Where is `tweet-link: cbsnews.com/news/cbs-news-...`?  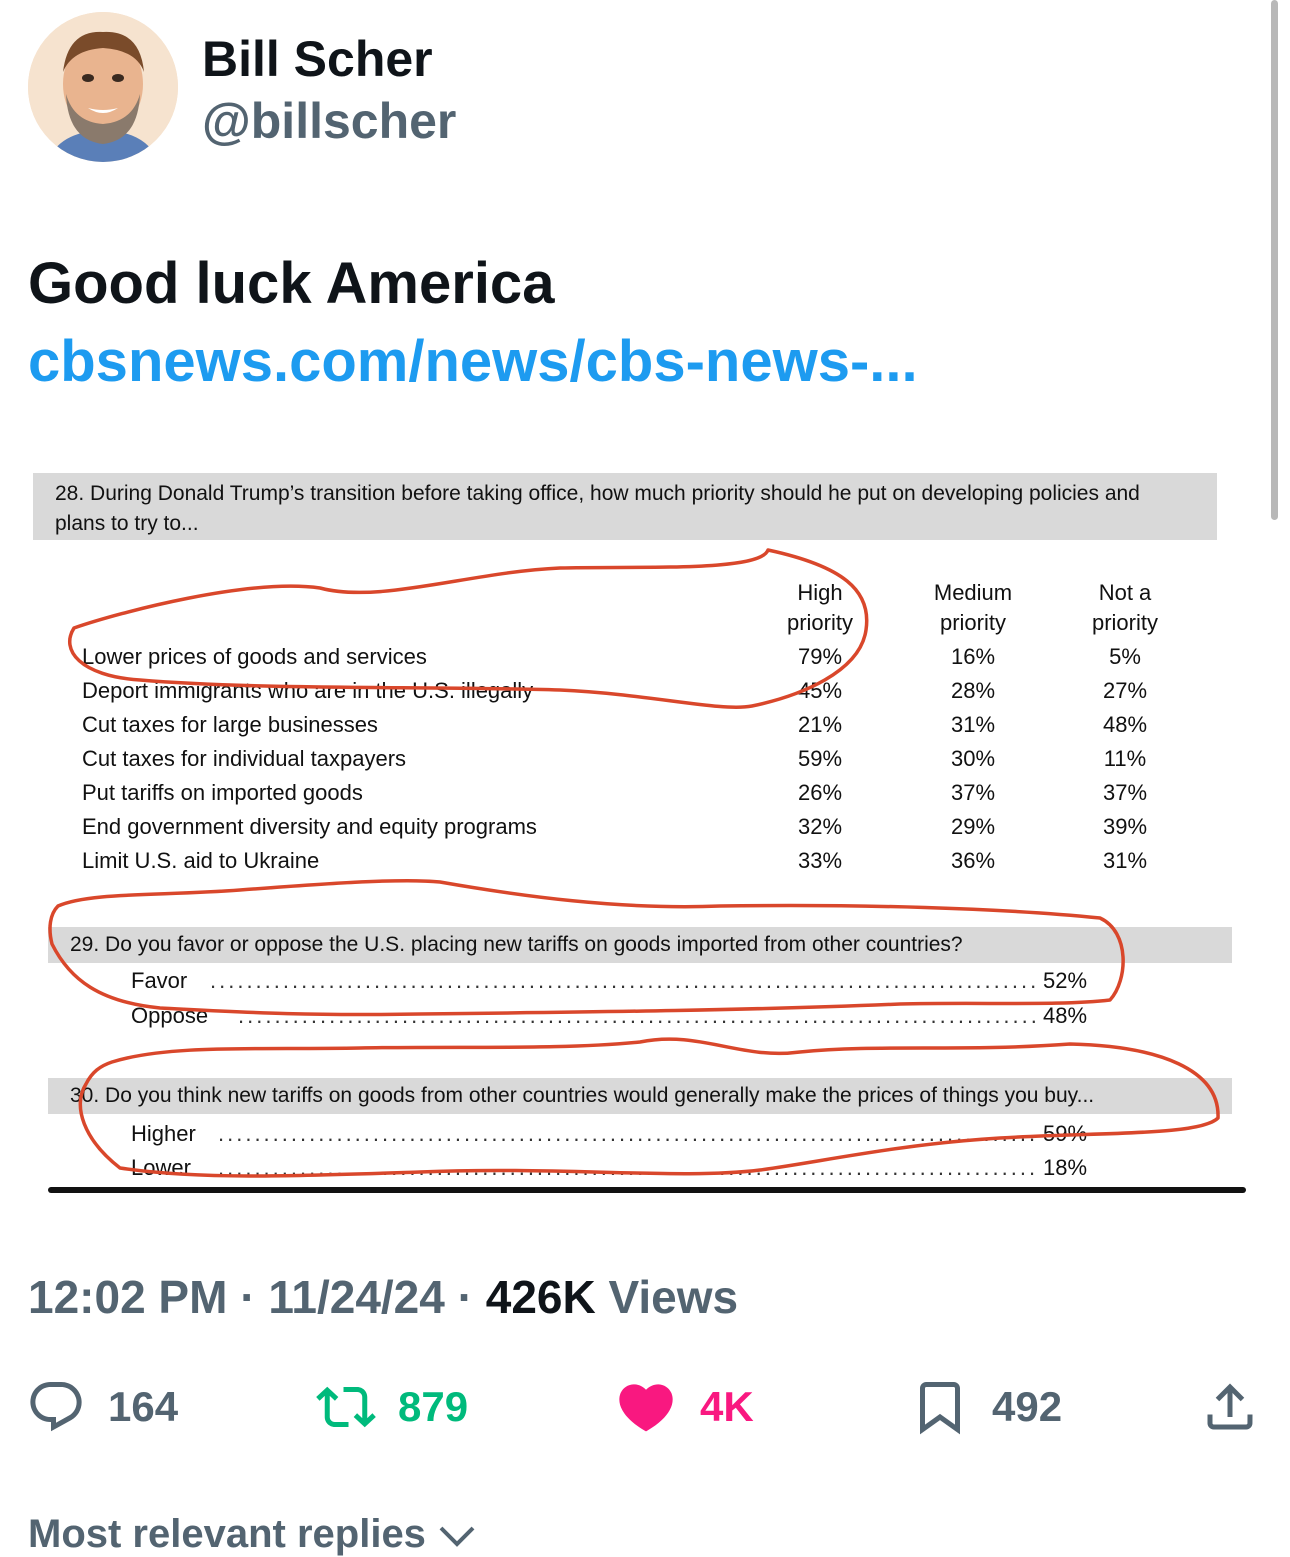 tweet-link: cbsnews.com/news/cbs-news-... is located at coordinates (473, 361).